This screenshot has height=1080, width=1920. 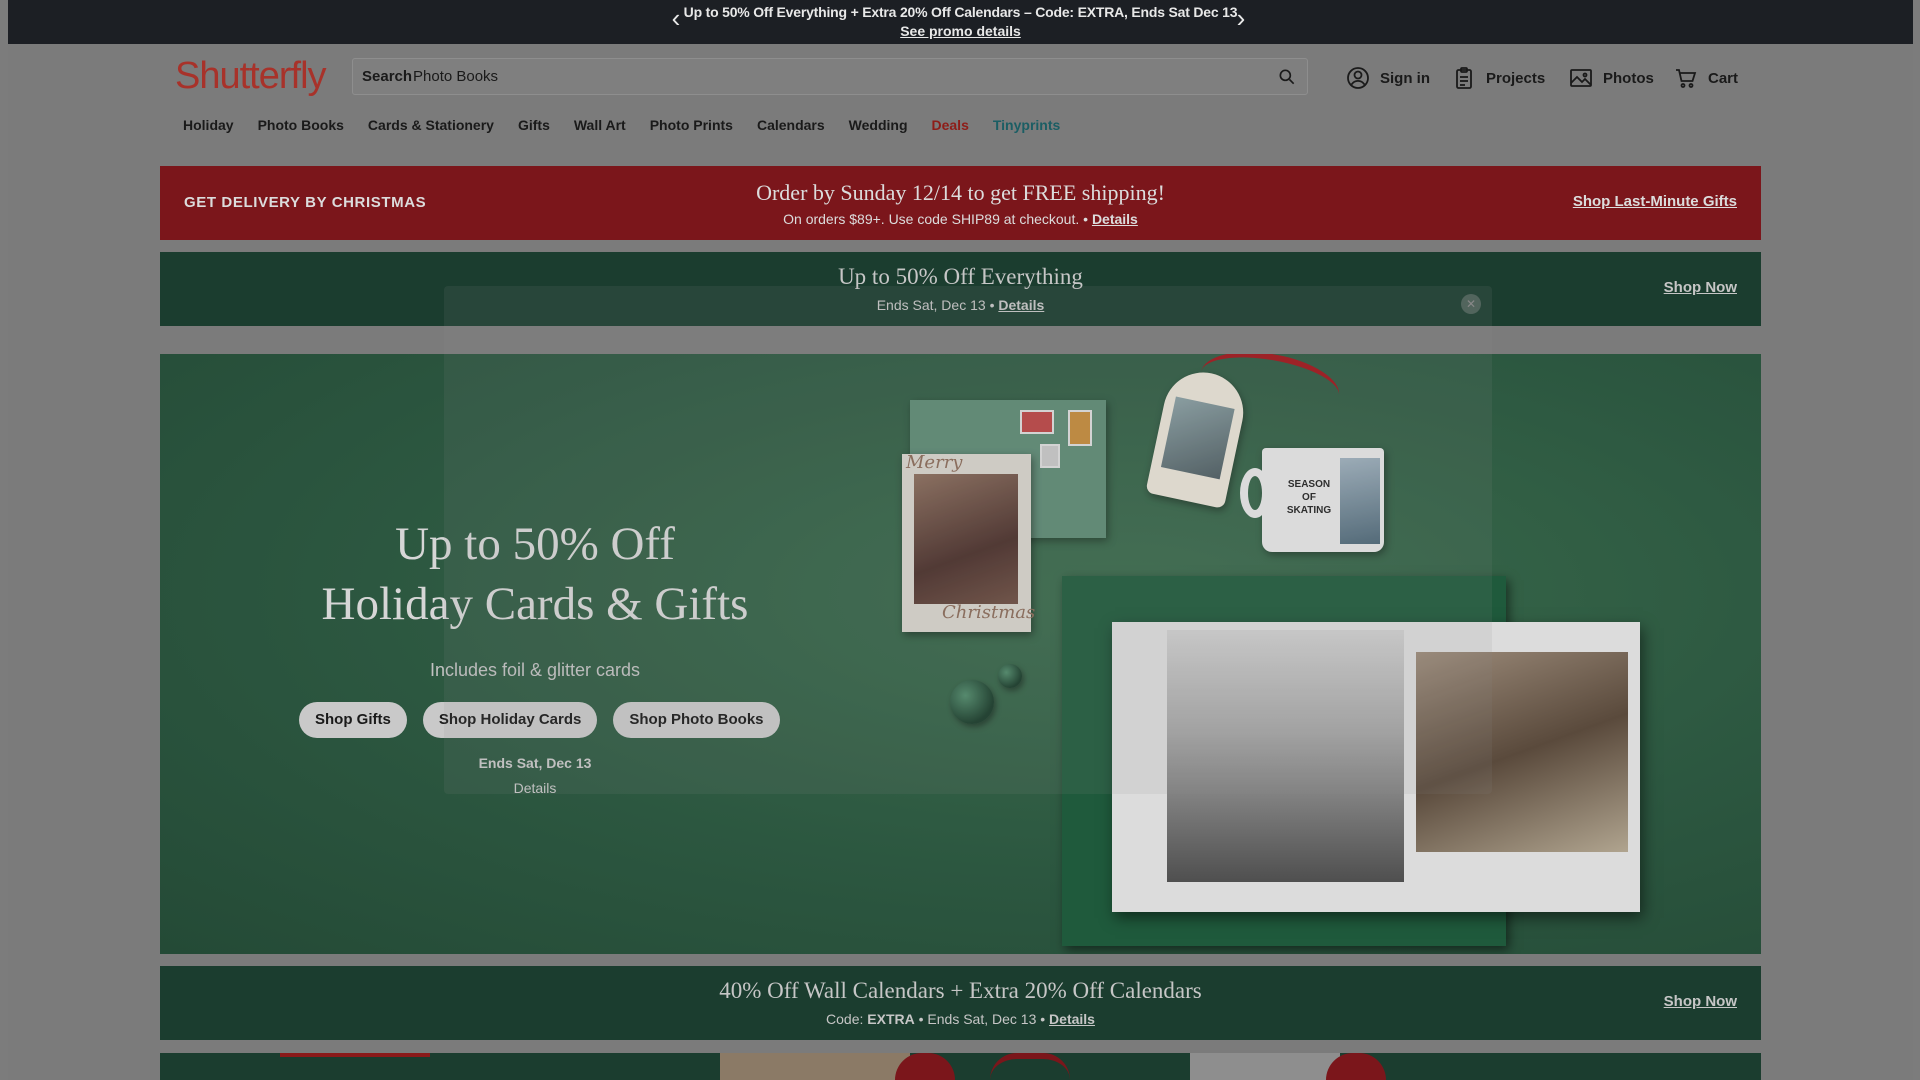 What do you see at coordinates (301, 125) in the screenshot?
I see `nav-item-photo-books: Photo Books` at bounding box center [301, 125].